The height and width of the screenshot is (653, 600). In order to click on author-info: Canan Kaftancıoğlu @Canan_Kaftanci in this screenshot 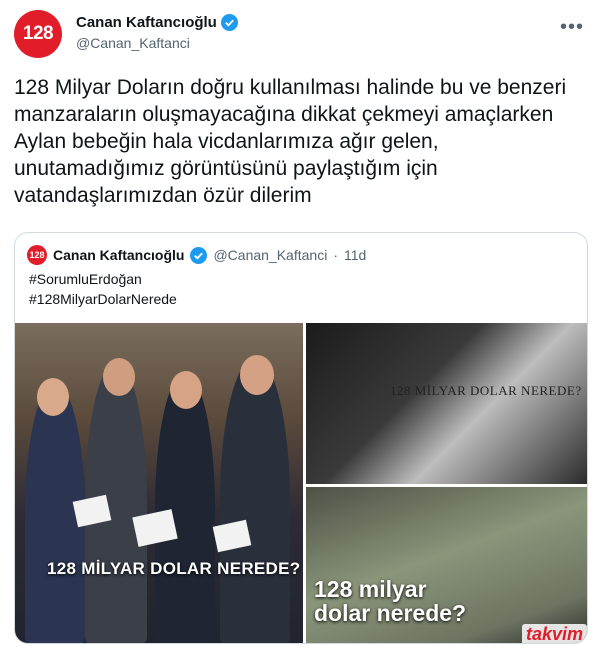, I will do `click(157, 32)`.